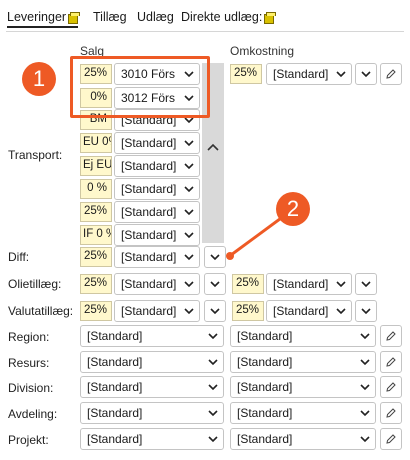  What do you see at coordinates (35, 284) in the screenshot?
I see `olie-label: Olietillæg:` at bounding box center [35, 284].